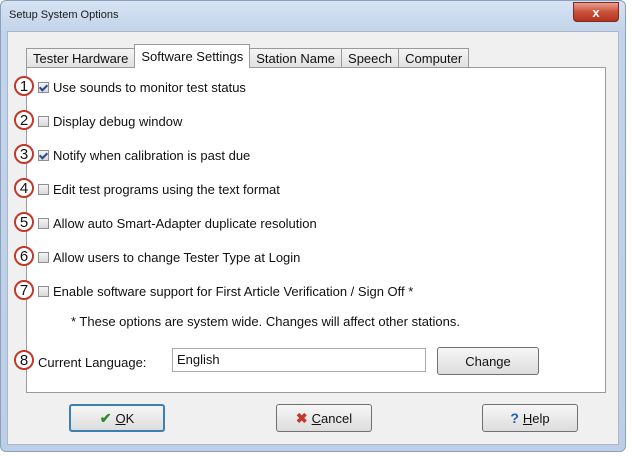  What do you see at coordinates (541, 418) in the screenshot?
I see `help-label-rest: elp` at bounding box center [541, 418].